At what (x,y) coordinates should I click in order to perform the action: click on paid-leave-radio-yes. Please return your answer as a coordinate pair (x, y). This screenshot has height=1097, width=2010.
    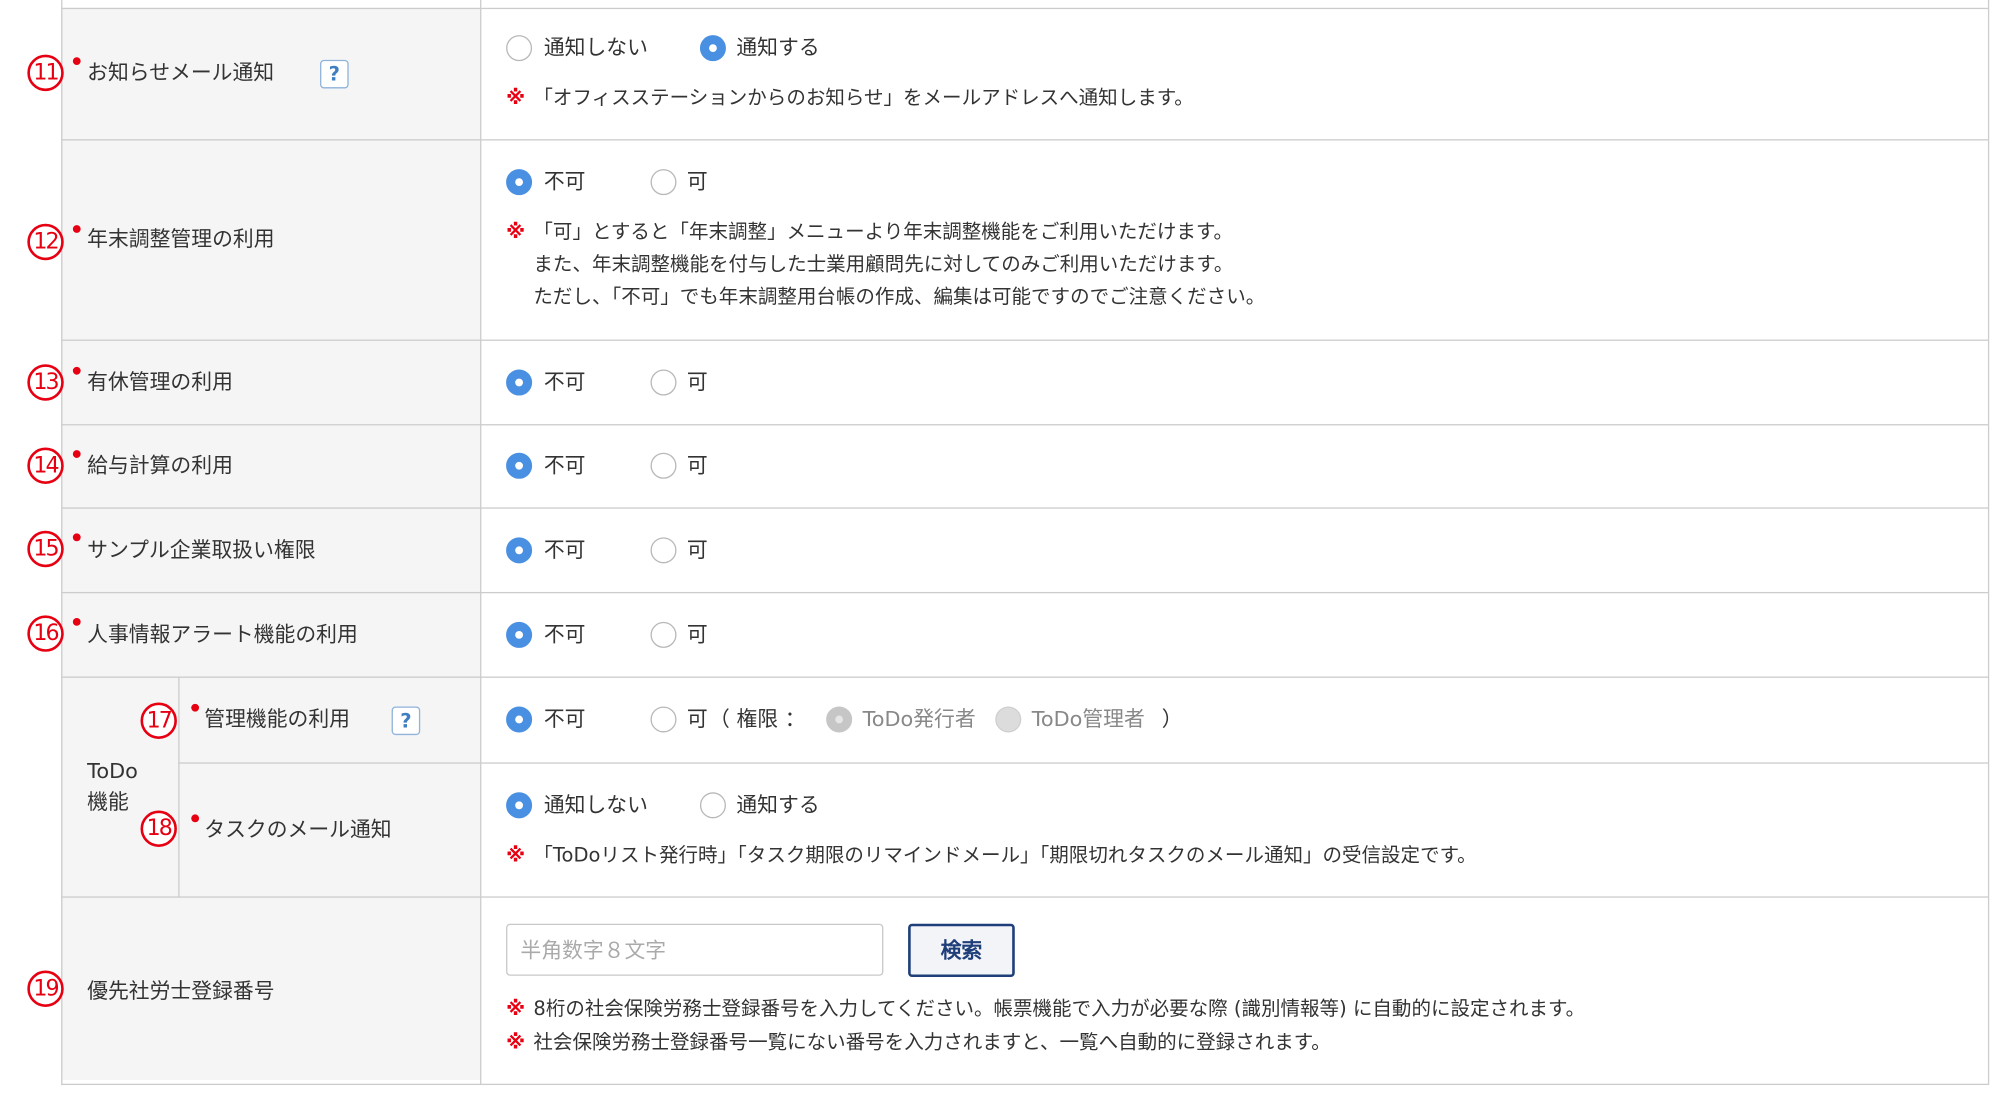
    Looking at the image, I should click on (663, 382).